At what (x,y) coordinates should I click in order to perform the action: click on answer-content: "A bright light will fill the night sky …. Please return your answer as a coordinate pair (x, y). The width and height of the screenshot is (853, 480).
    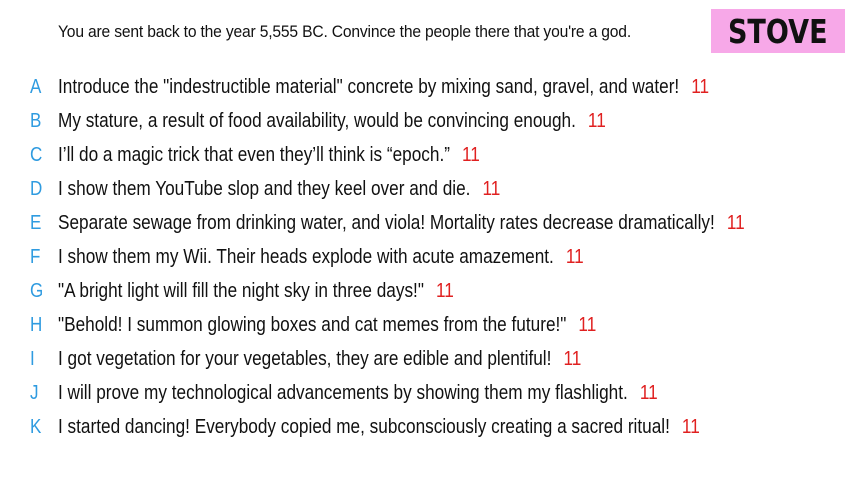
    Looking at the image, I should click on (256, 291).